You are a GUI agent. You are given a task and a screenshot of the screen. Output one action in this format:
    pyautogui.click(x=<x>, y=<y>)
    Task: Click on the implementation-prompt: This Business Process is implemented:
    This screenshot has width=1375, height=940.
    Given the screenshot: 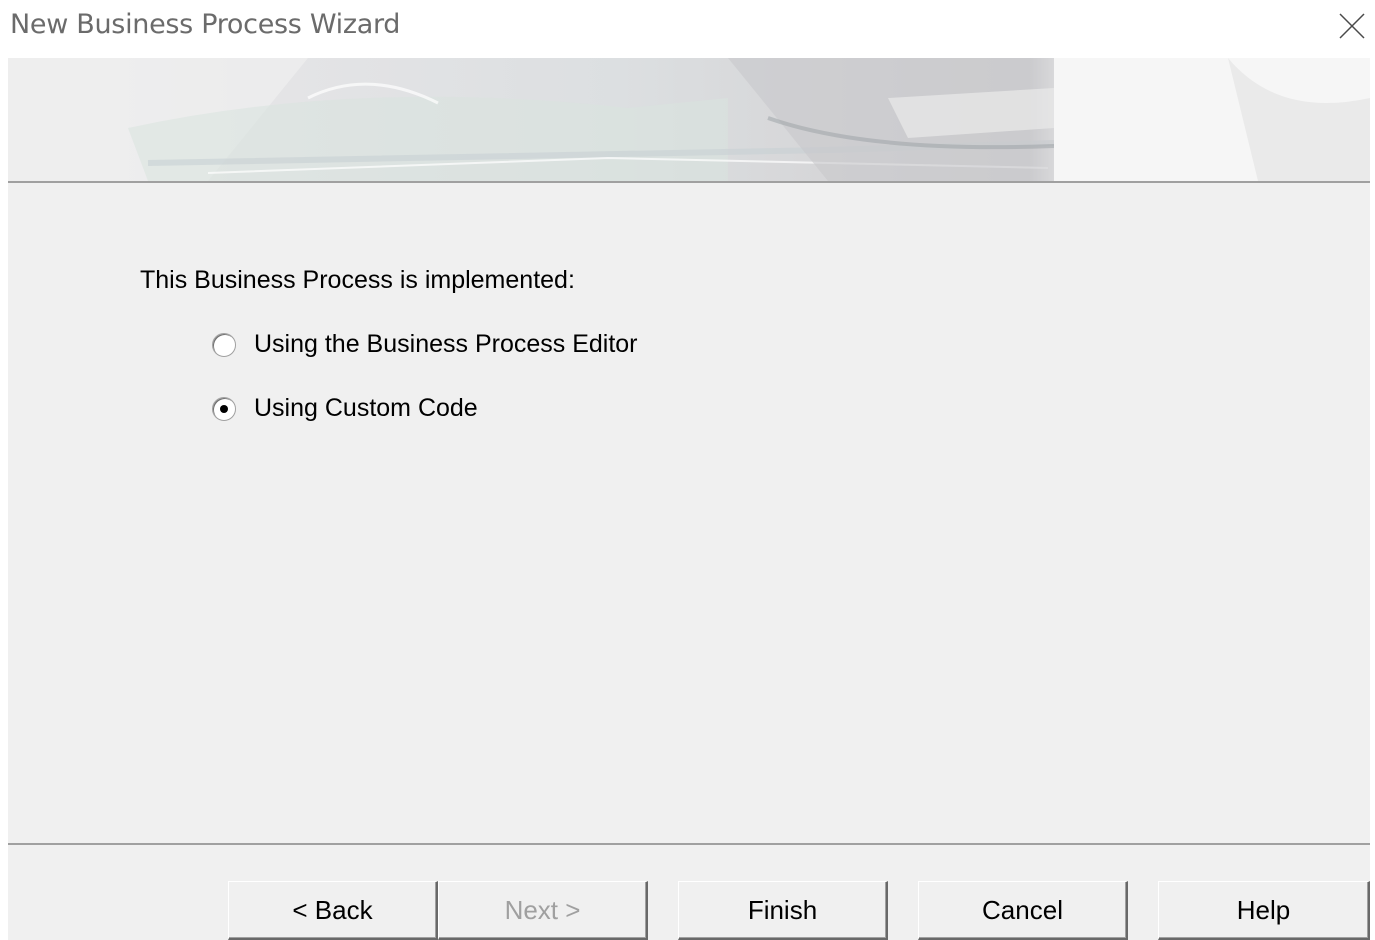 What is the action you would take?
    pyautogui.click(x=357, y=280)
    